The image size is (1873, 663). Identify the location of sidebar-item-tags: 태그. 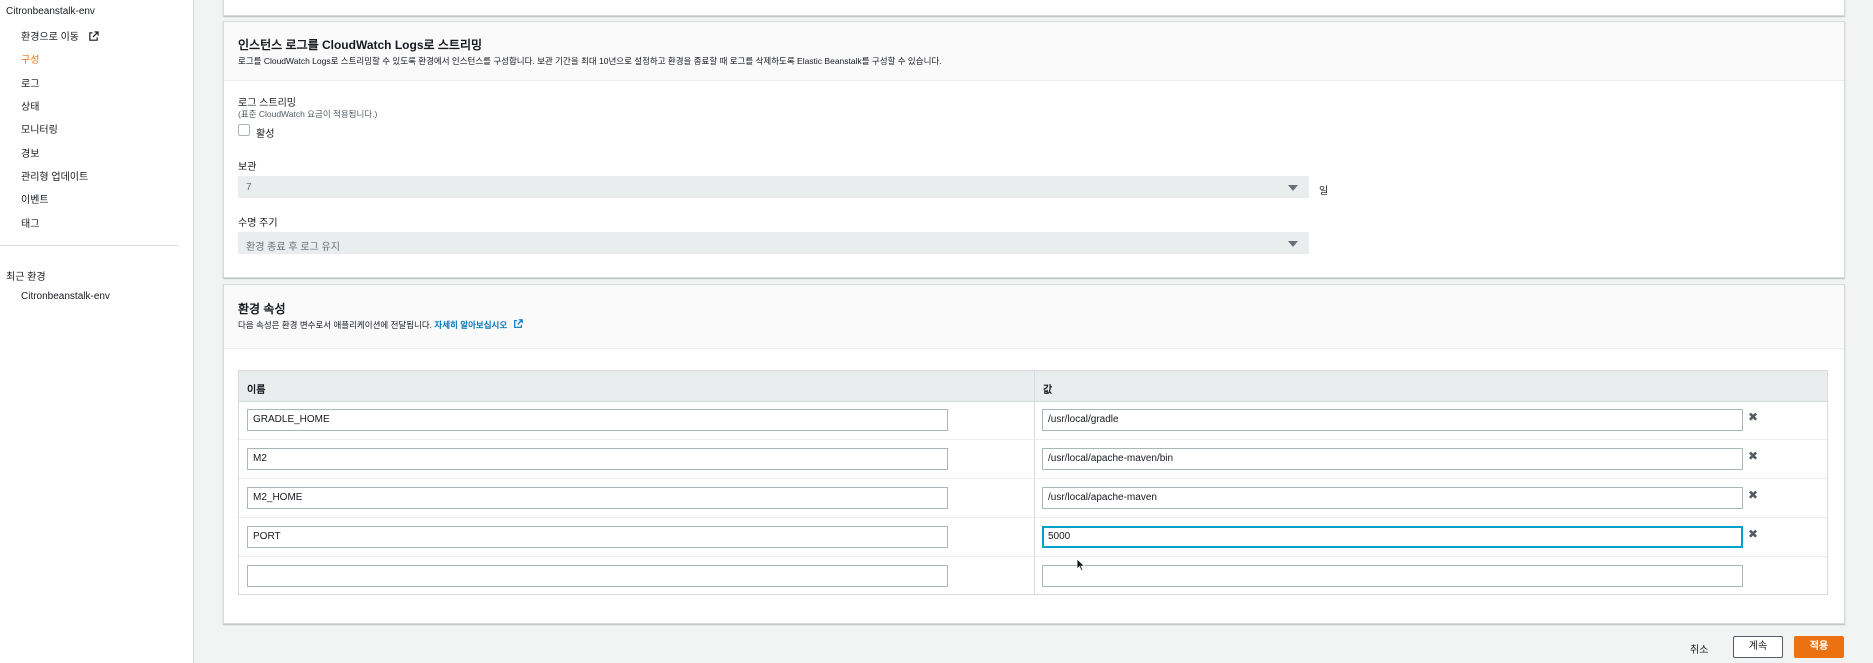
(30, 222).